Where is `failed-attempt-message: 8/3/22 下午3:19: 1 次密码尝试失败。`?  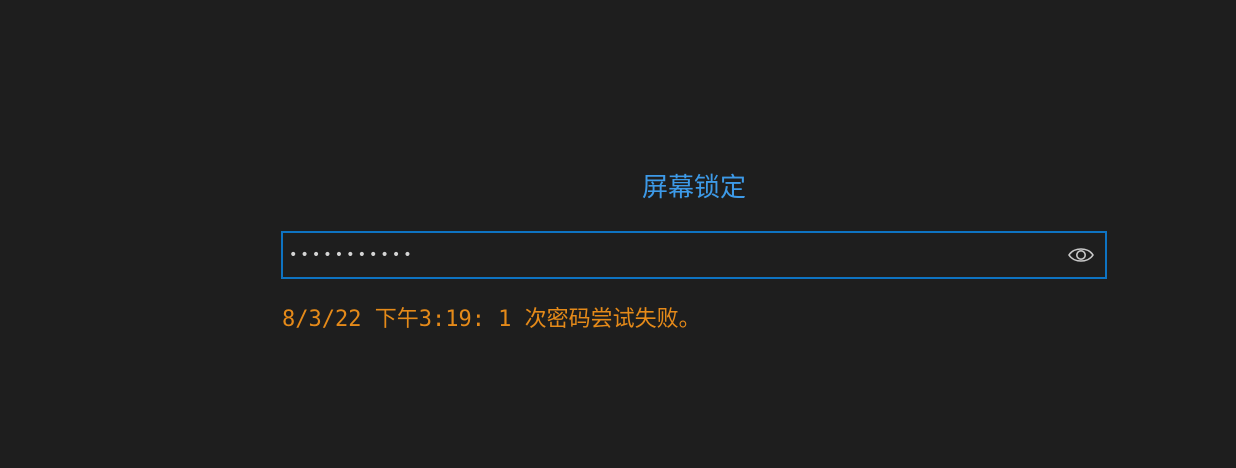 failed-attempt-message: 8/3/22 下午3:19: 1 次密码尝试失败。 is located at coordinates (491, 319).